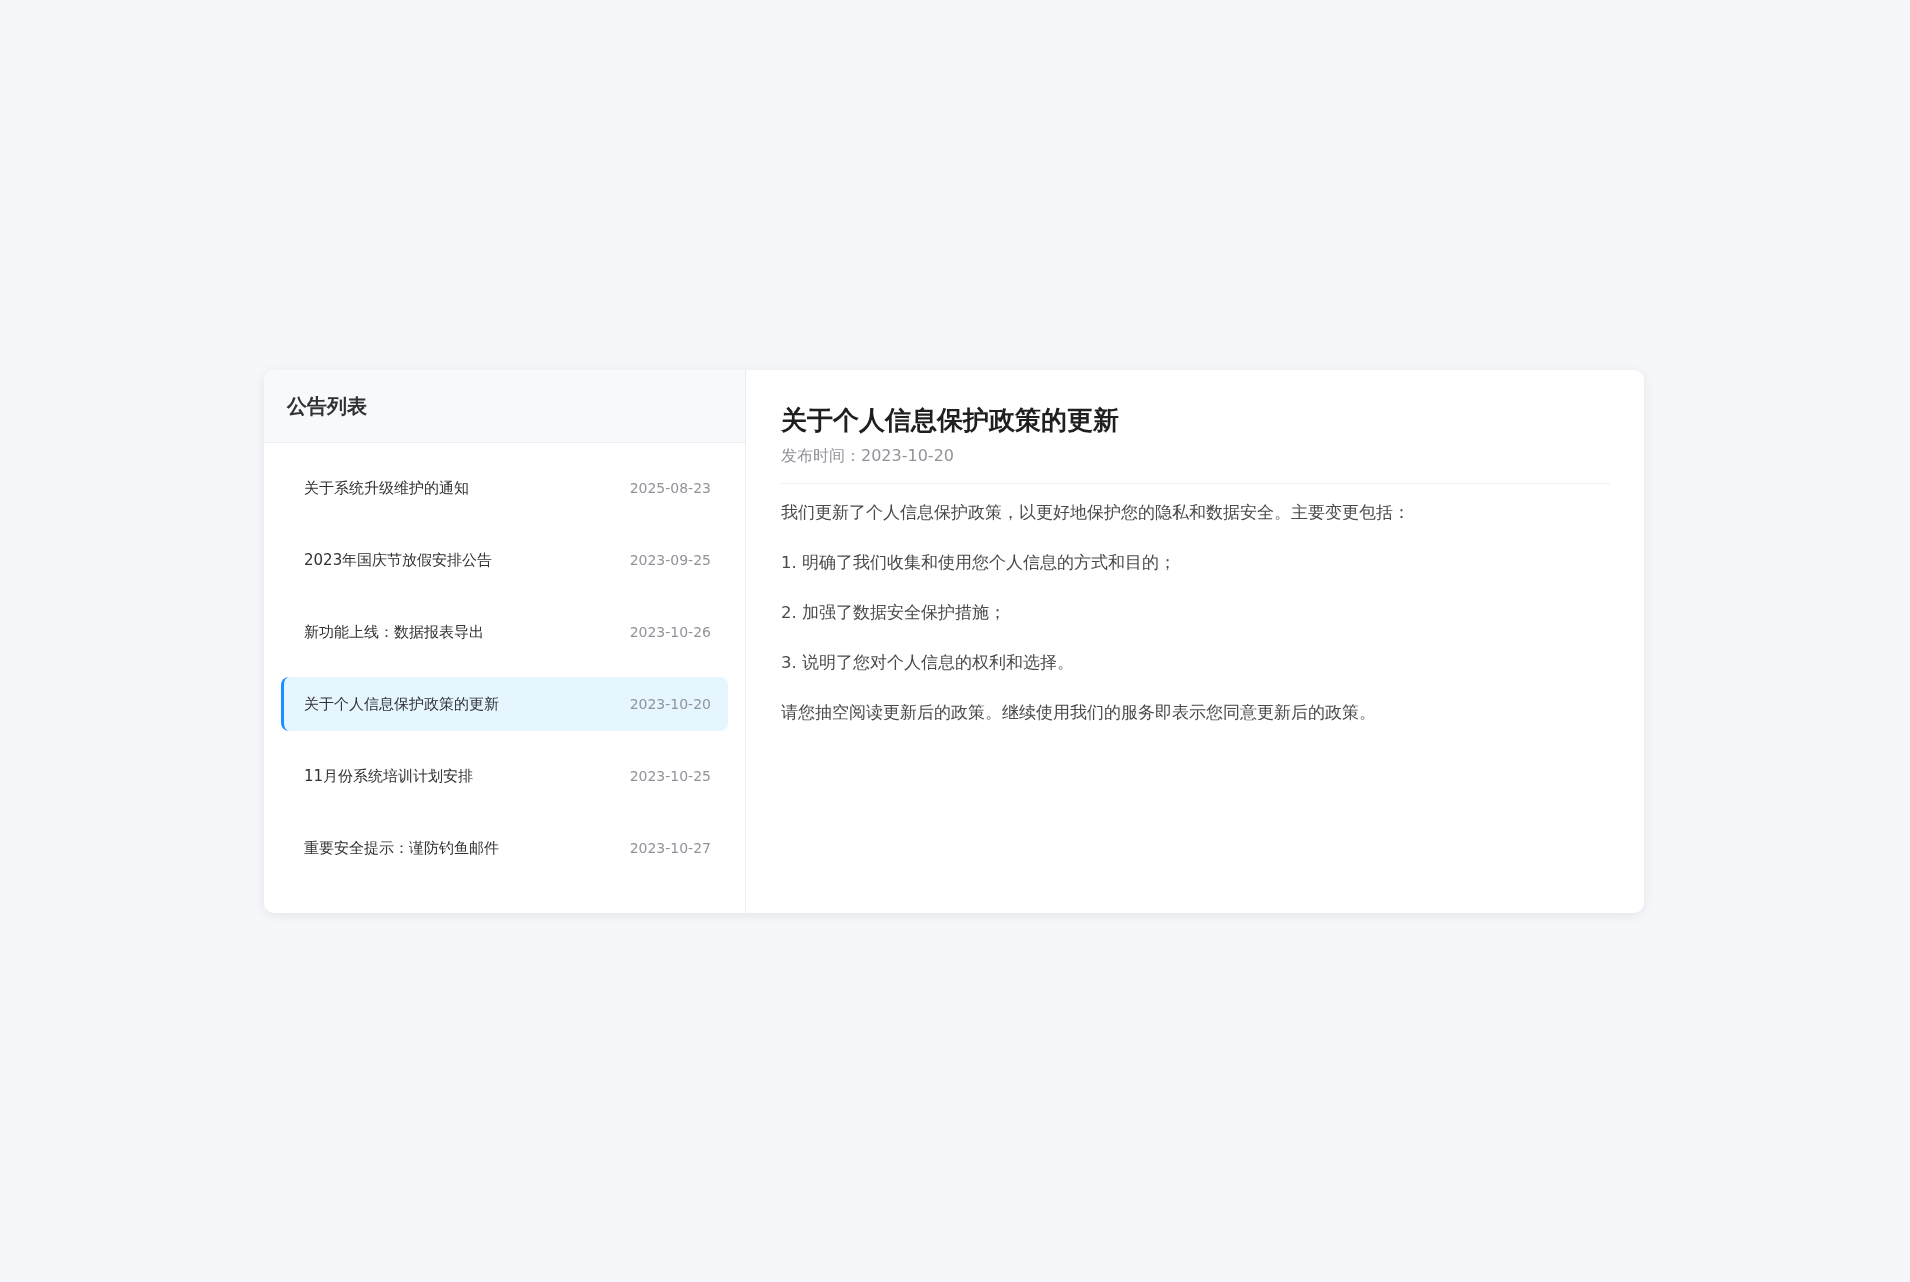  I want to click on announcement-item: 新功能上线：数据报表导出 2023-10-26, so click(504, 632).